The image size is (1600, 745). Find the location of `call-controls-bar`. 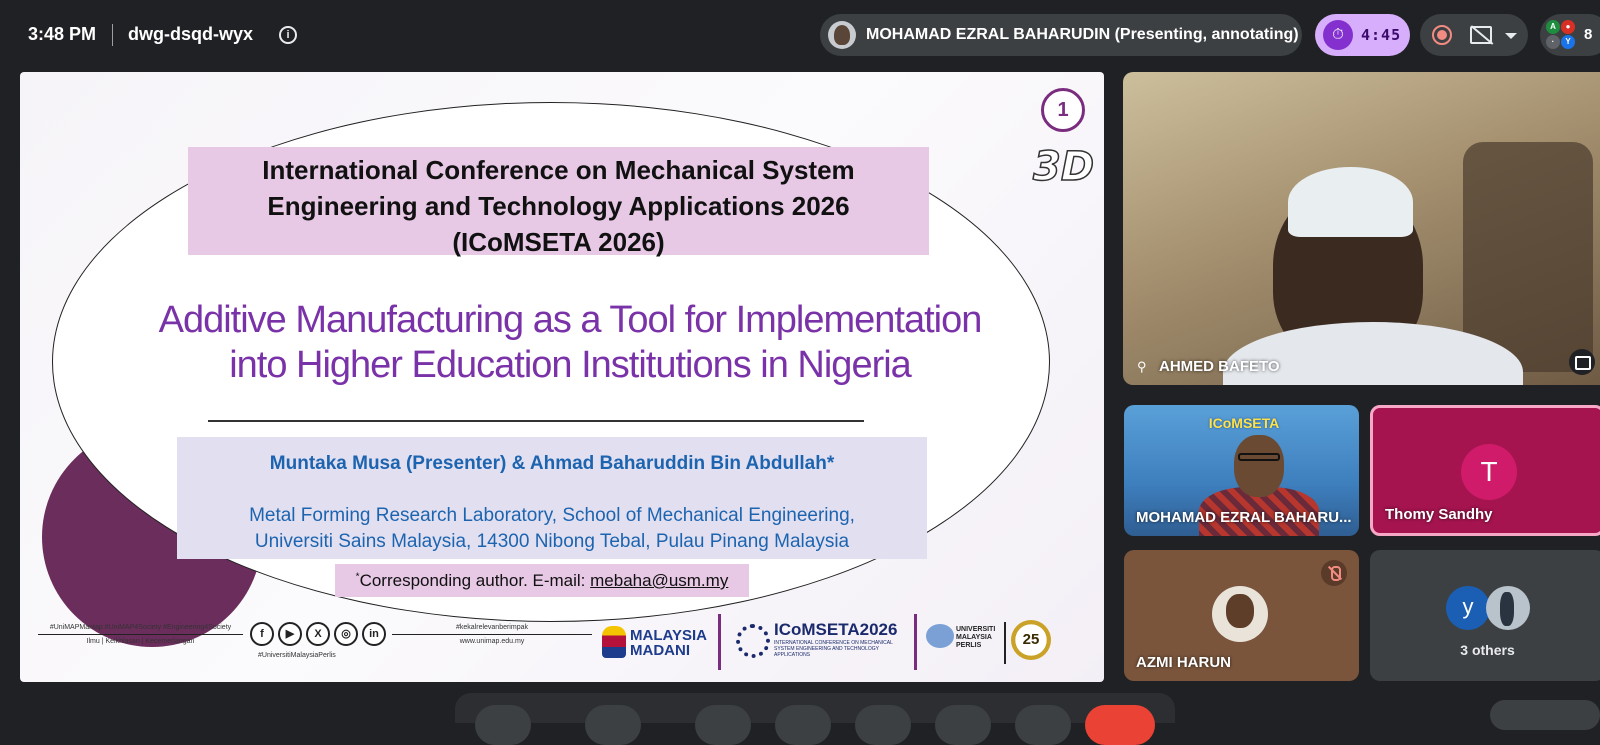

call-controls-bar is located at coordinates (815, 719).